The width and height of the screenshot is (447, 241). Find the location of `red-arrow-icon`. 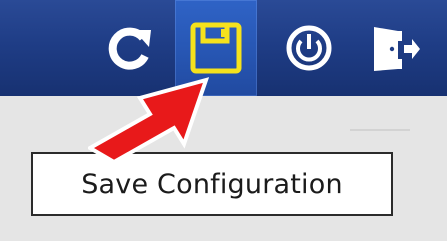

red-arrow-icon is located at coordinates (149, 121).